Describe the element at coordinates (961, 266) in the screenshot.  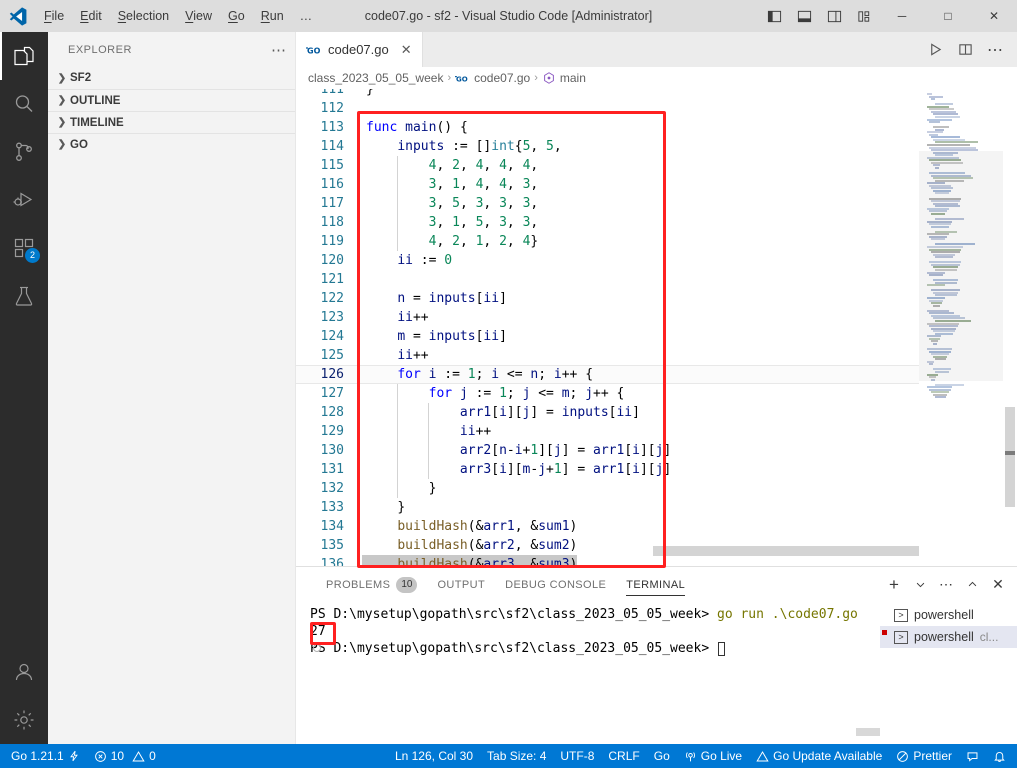
I see `minimap-slider` at that location.